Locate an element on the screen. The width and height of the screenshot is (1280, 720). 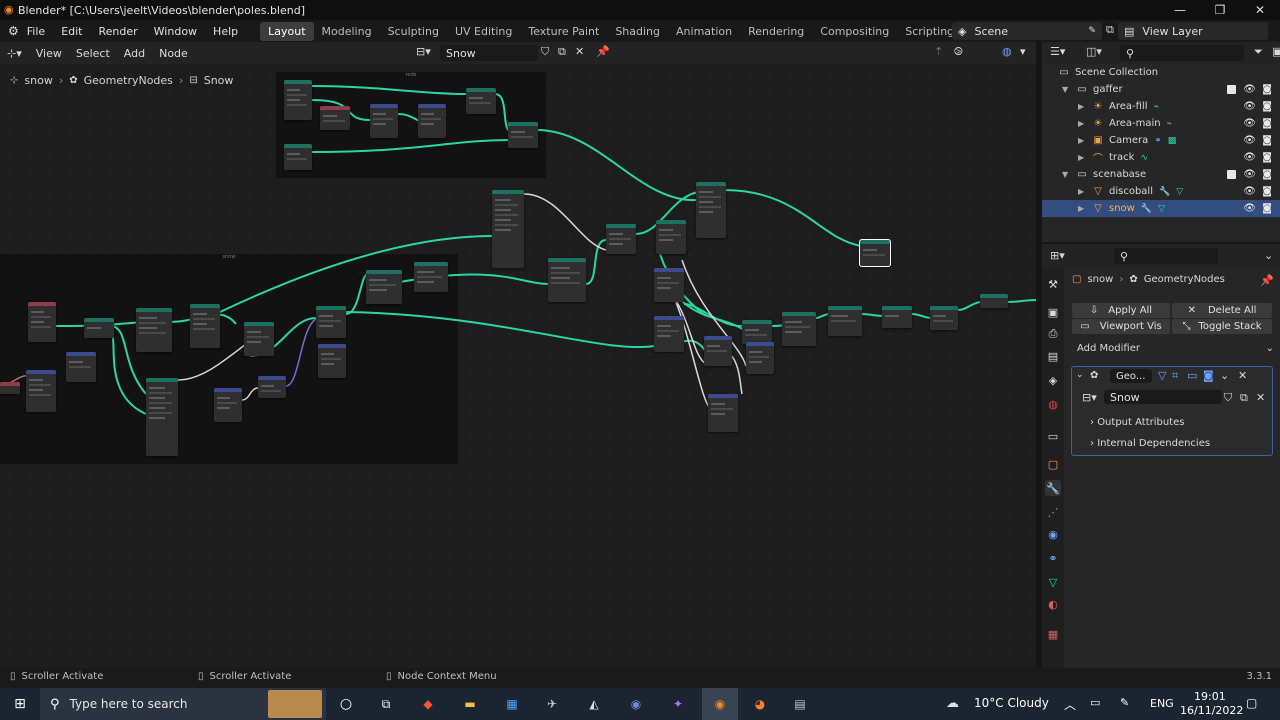
tool-tab-icon: ⚒ is located at coordinates (1053, 284).